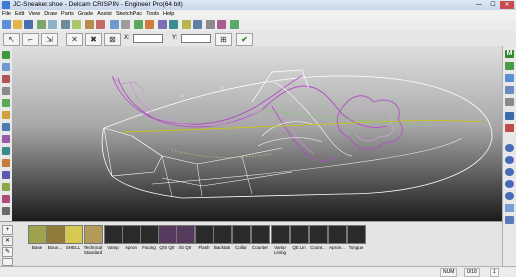 This screenshot has height=277, width=516. What do you see at coordinates (7, 230) in the screenshot?
I see `component-add-icon: +` at bounding box center [7, 230].